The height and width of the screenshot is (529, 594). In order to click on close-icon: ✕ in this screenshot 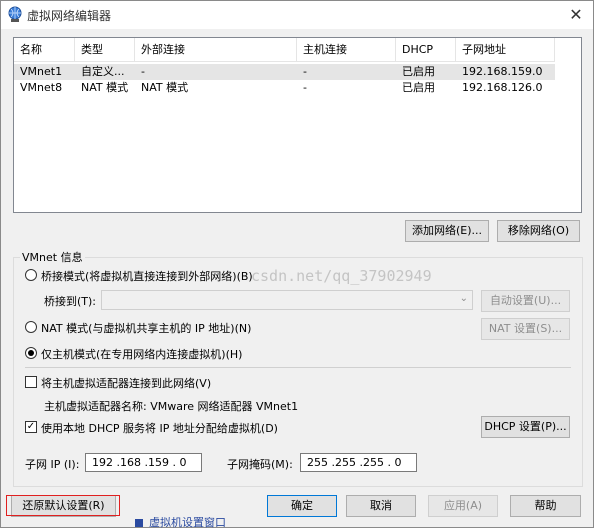, I will do `click(576, 14)`.